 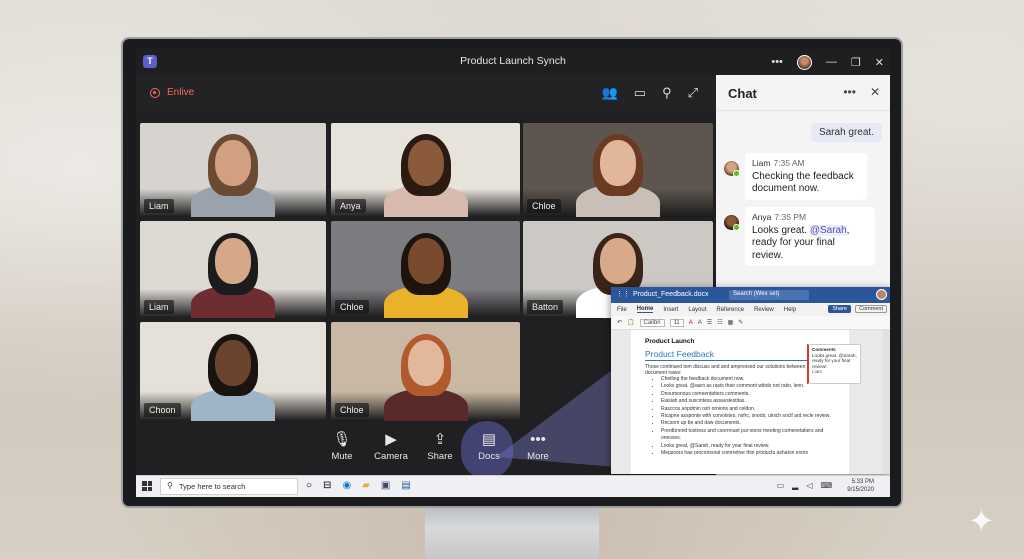 What do you see at coordinates (748, 423) in the screenshot?
I see `doc-bullet: Recsom up be and daw documents.` at bounding box center [748, 423].